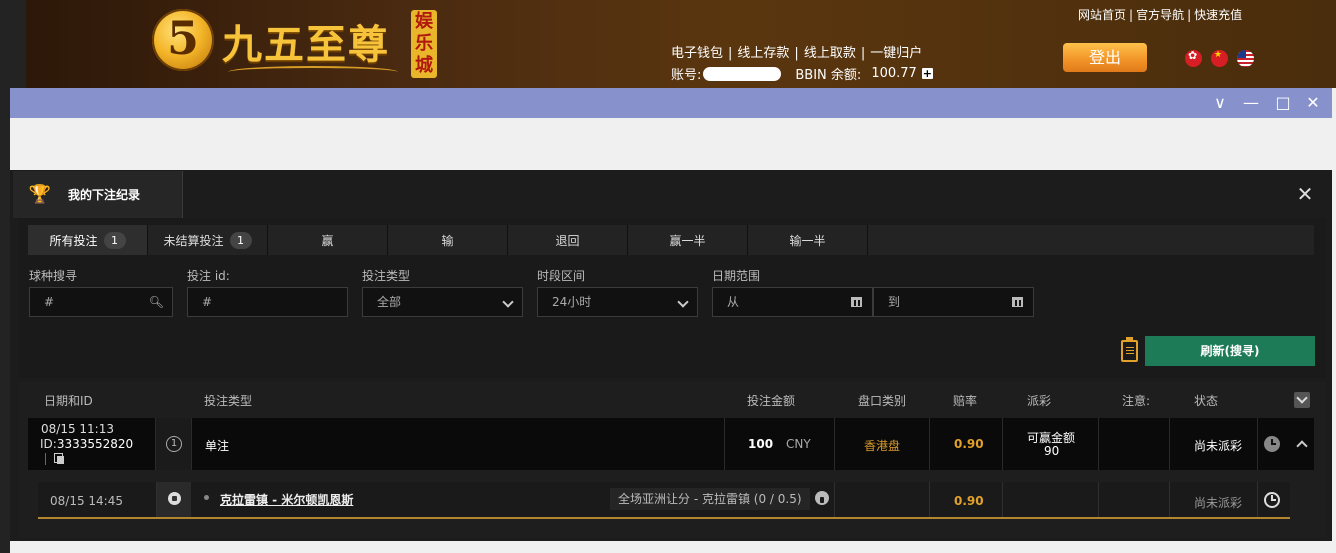 The width and height of the screenshot is (1336, 553). Describe the element at coordinates (828, 75) in the screenshot. I see `balance-label: BBIN 余额:` at that location.